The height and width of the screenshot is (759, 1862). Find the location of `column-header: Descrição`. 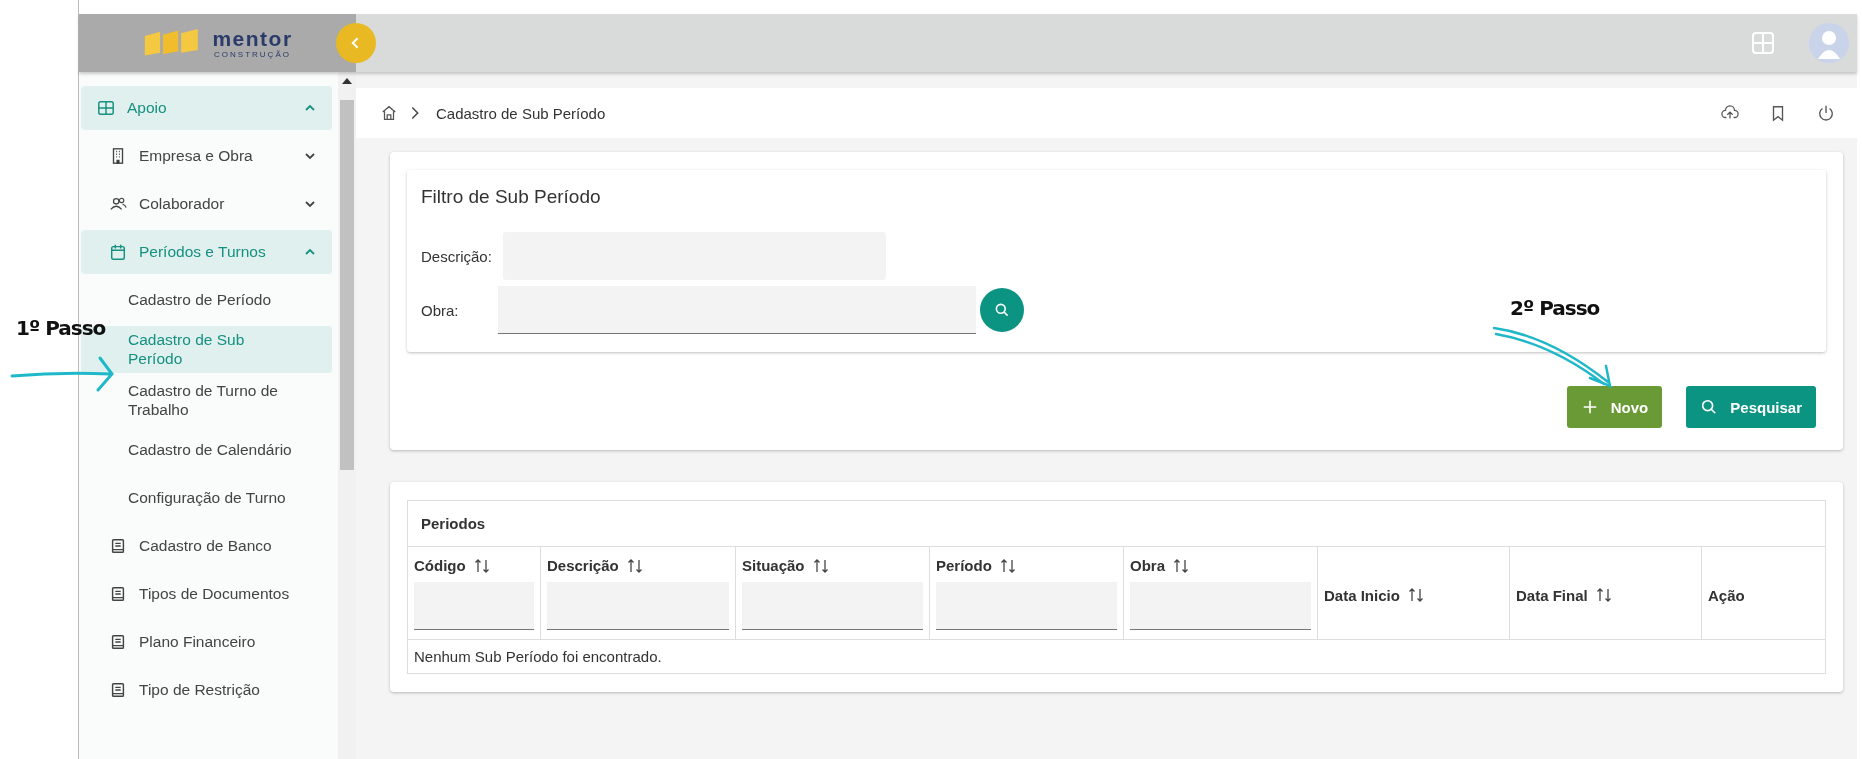

column-header: Descrição is located at coordinates (583, 565).